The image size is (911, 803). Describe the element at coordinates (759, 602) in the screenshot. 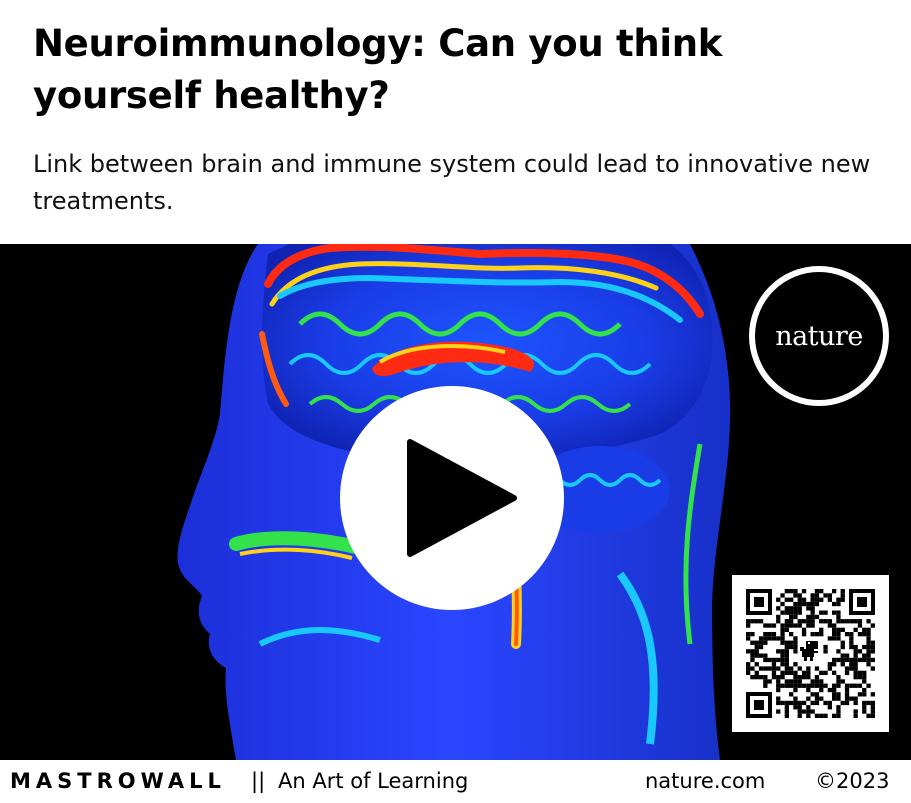

I see `qr-finder-top-left` at that location.